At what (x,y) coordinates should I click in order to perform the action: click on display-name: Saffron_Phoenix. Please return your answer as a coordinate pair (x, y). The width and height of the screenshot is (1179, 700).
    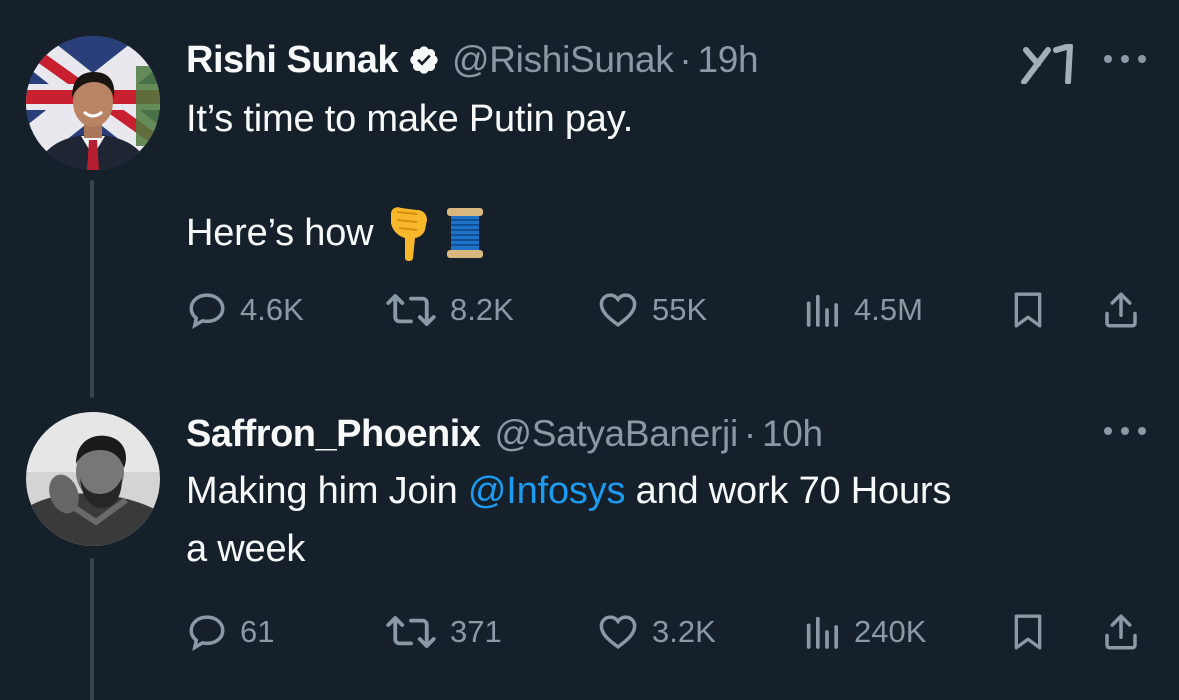
    Looking at the image, I should click on (333, 434).